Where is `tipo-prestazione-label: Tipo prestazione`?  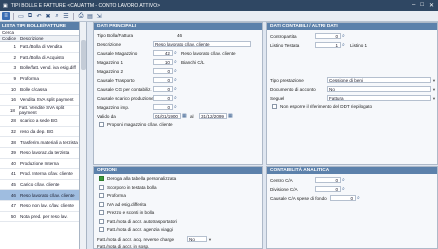 tipo-prestazione-label: Tipo prestazione is located at coordinates (287, 80).